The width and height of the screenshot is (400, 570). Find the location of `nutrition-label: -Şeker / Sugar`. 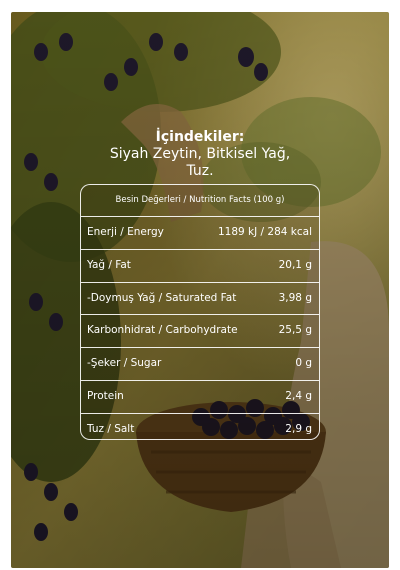

nutrition-label: -Şeker / Sugar is located at coordinates (124, 363).